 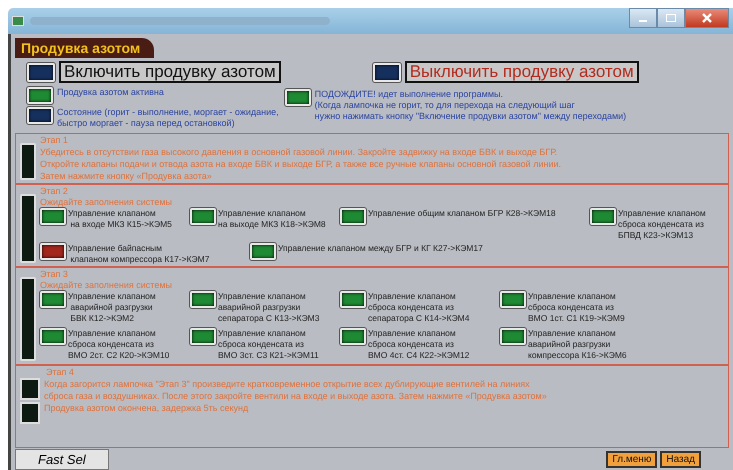 I want to click on start-button: Включить продувку азотом, so click(x=170, y=72).